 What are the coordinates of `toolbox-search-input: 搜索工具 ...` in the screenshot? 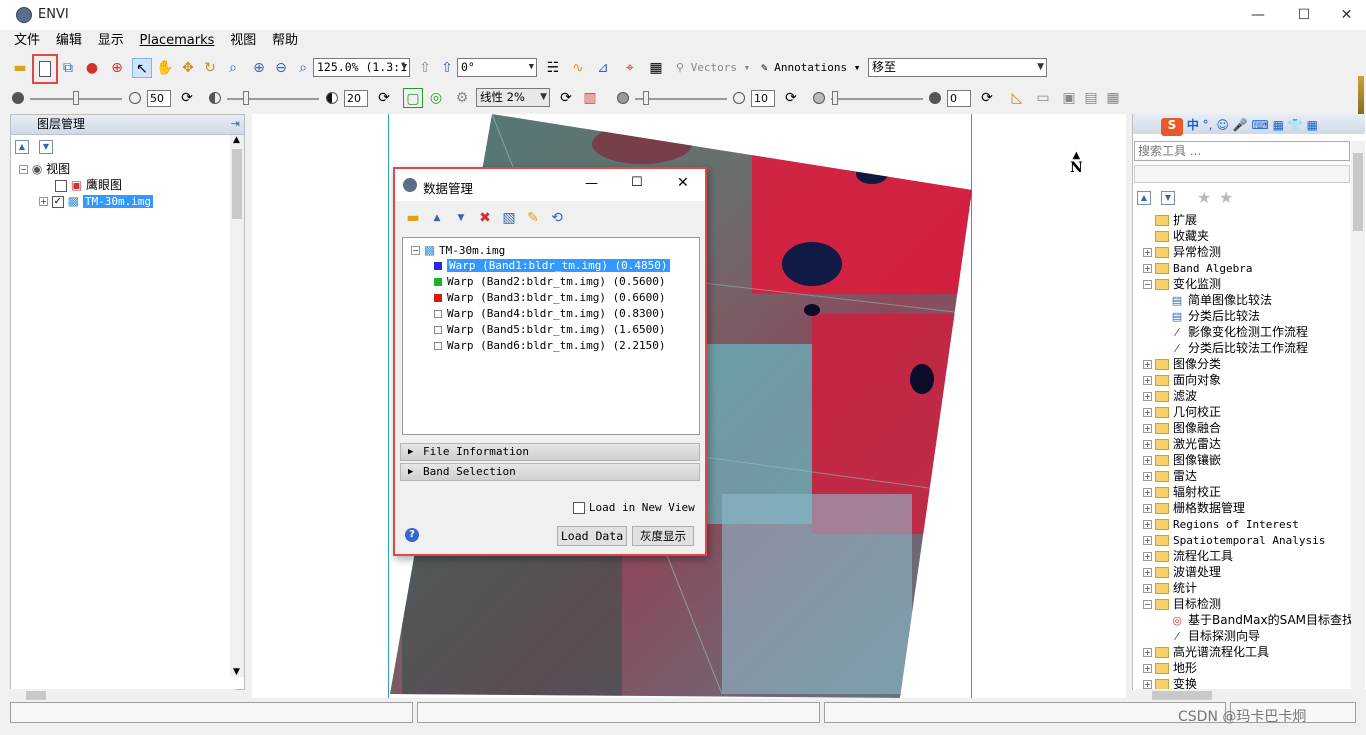 It's located at (1242, 151).